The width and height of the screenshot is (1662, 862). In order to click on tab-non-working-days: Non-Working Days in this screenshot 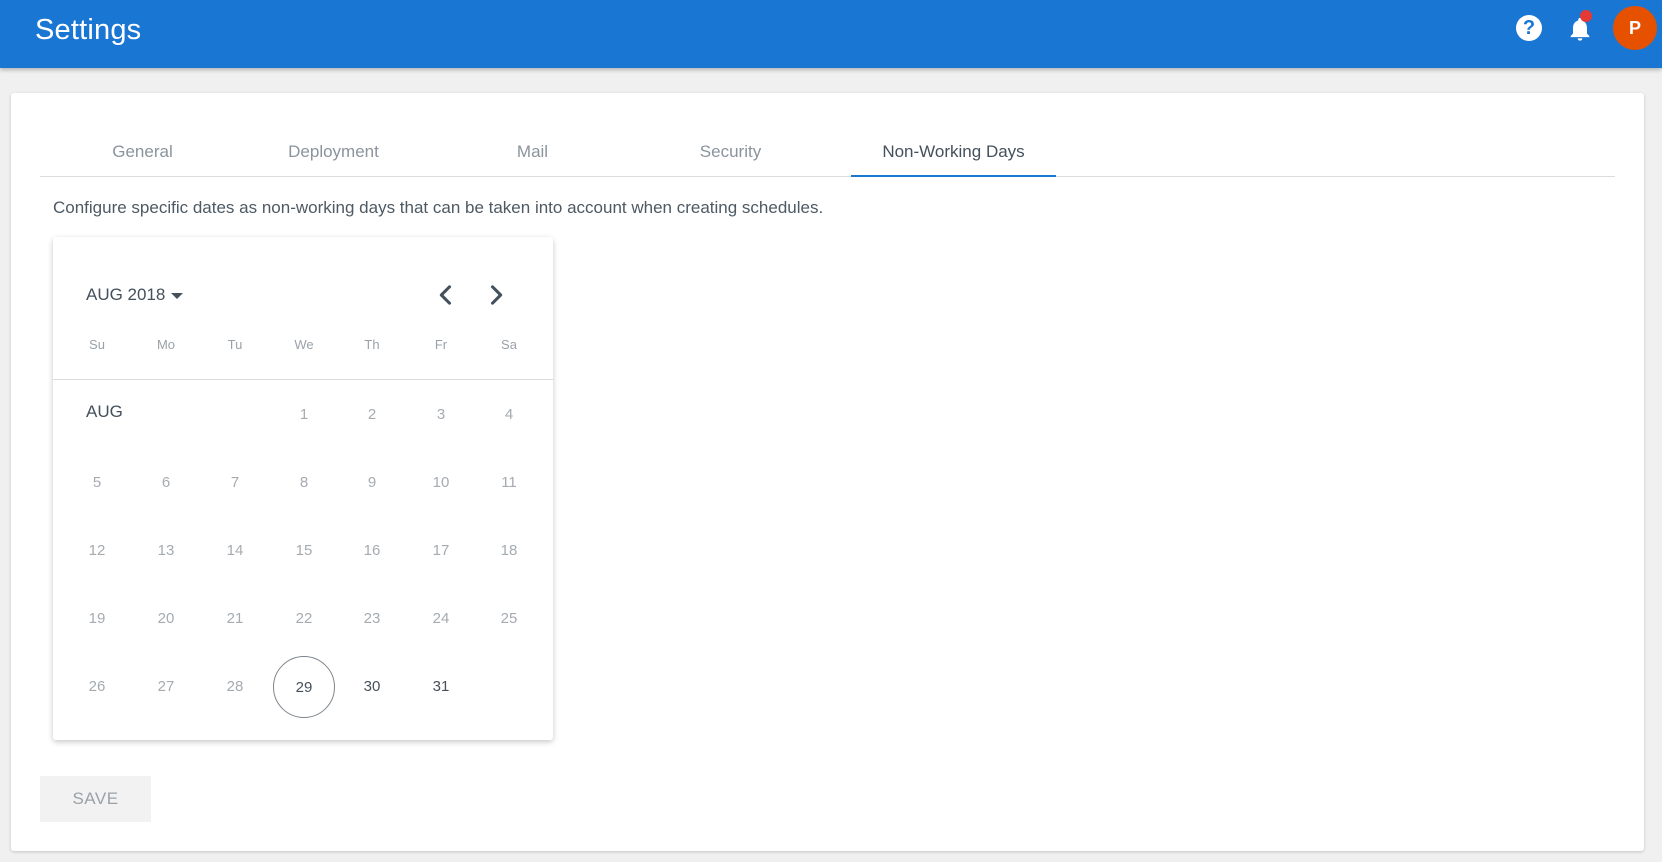, I will do `click(953, 151)`.